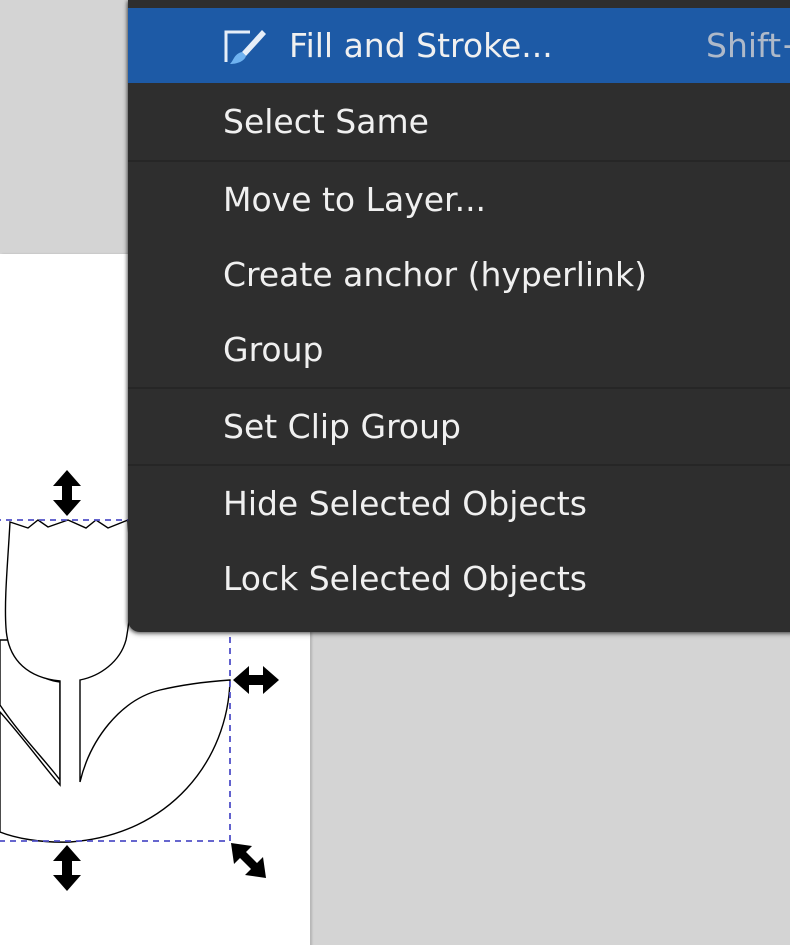 The width and height of the screenshot is (790, 945). I want to click on paintbrush-icon, so click(245, 47).